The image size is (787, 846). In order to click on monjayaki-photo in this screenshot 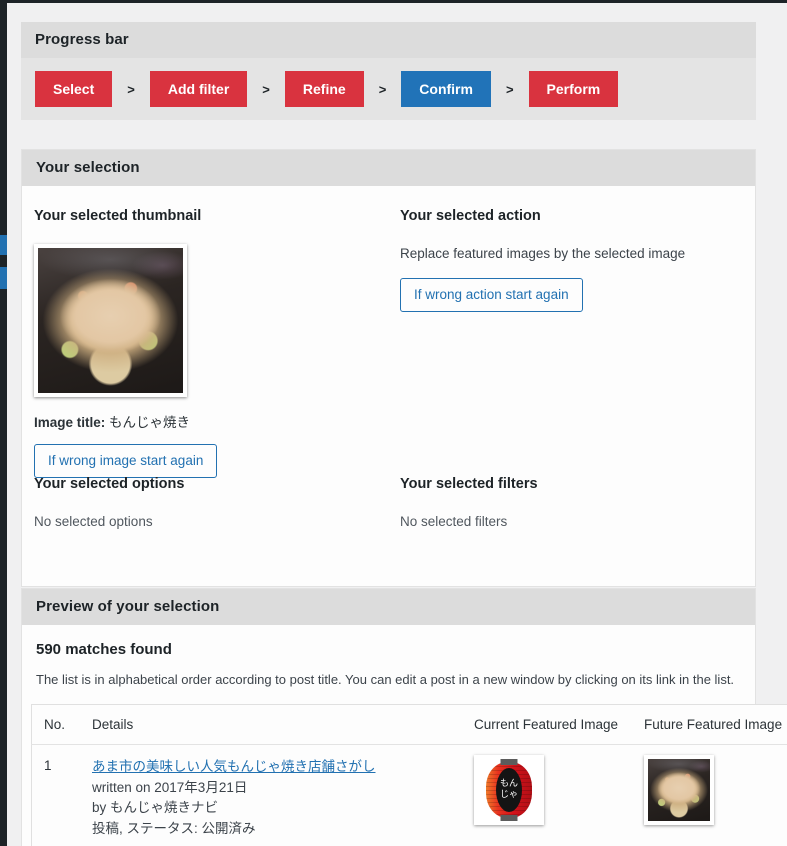, I will do `click(110, 320)`.